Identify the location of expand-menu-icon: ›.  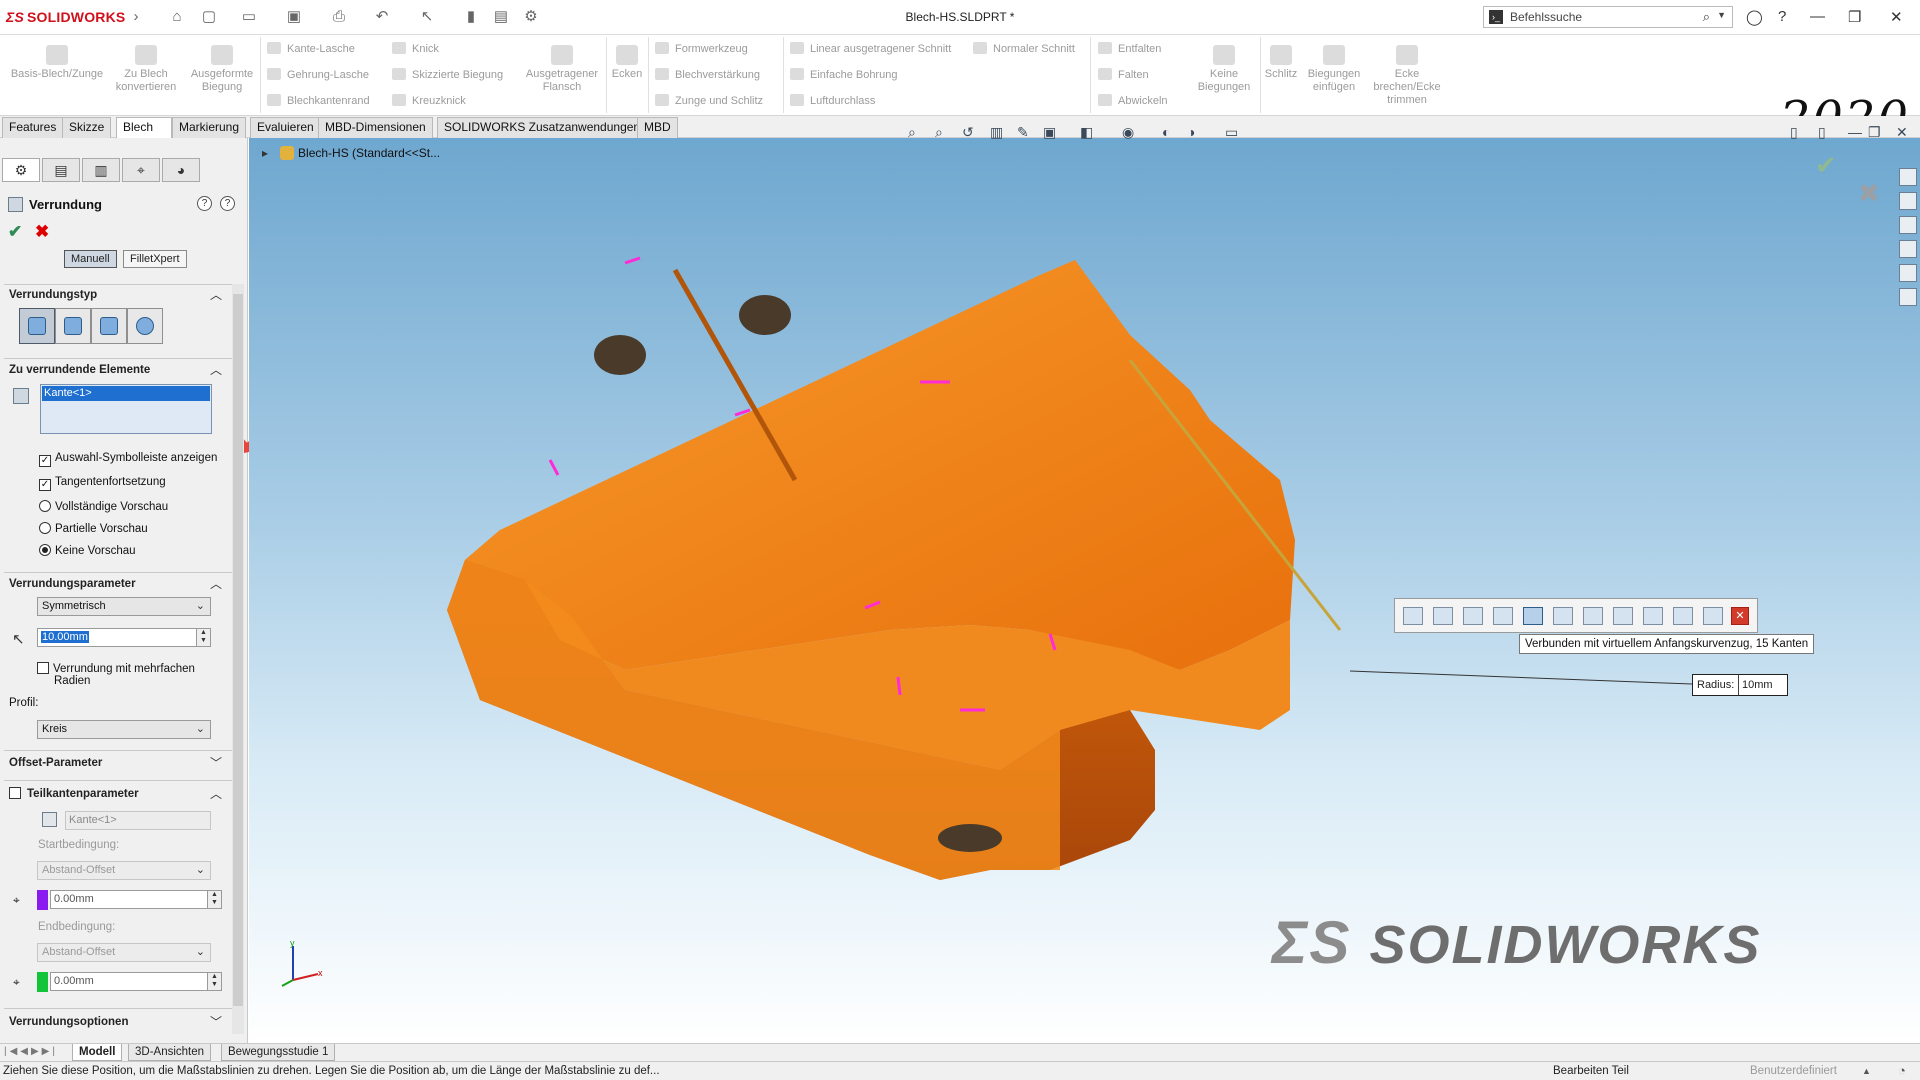
(136, 17).